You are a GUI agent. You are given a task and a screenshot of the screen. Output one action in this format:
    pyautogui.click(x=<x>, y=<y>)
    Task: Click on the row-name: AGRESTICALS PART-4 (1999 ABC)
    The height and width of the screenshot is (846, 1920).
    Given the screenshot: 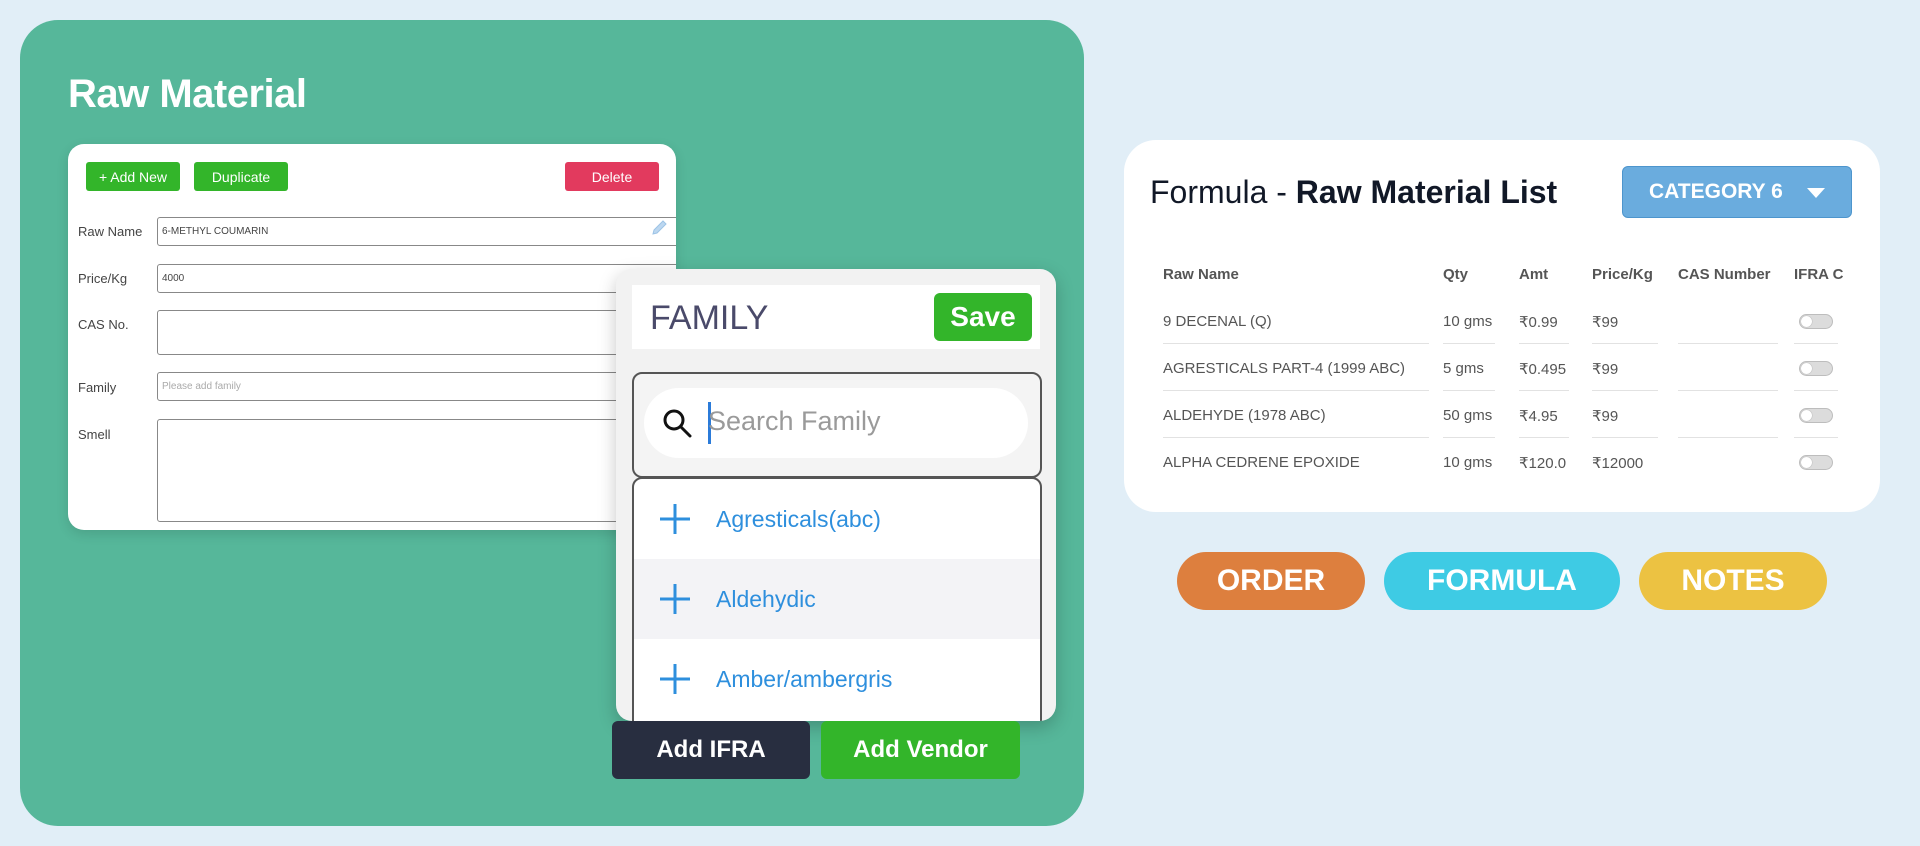 What is the action you would take?
    pyautogui.click(x=1284, y=368)
    